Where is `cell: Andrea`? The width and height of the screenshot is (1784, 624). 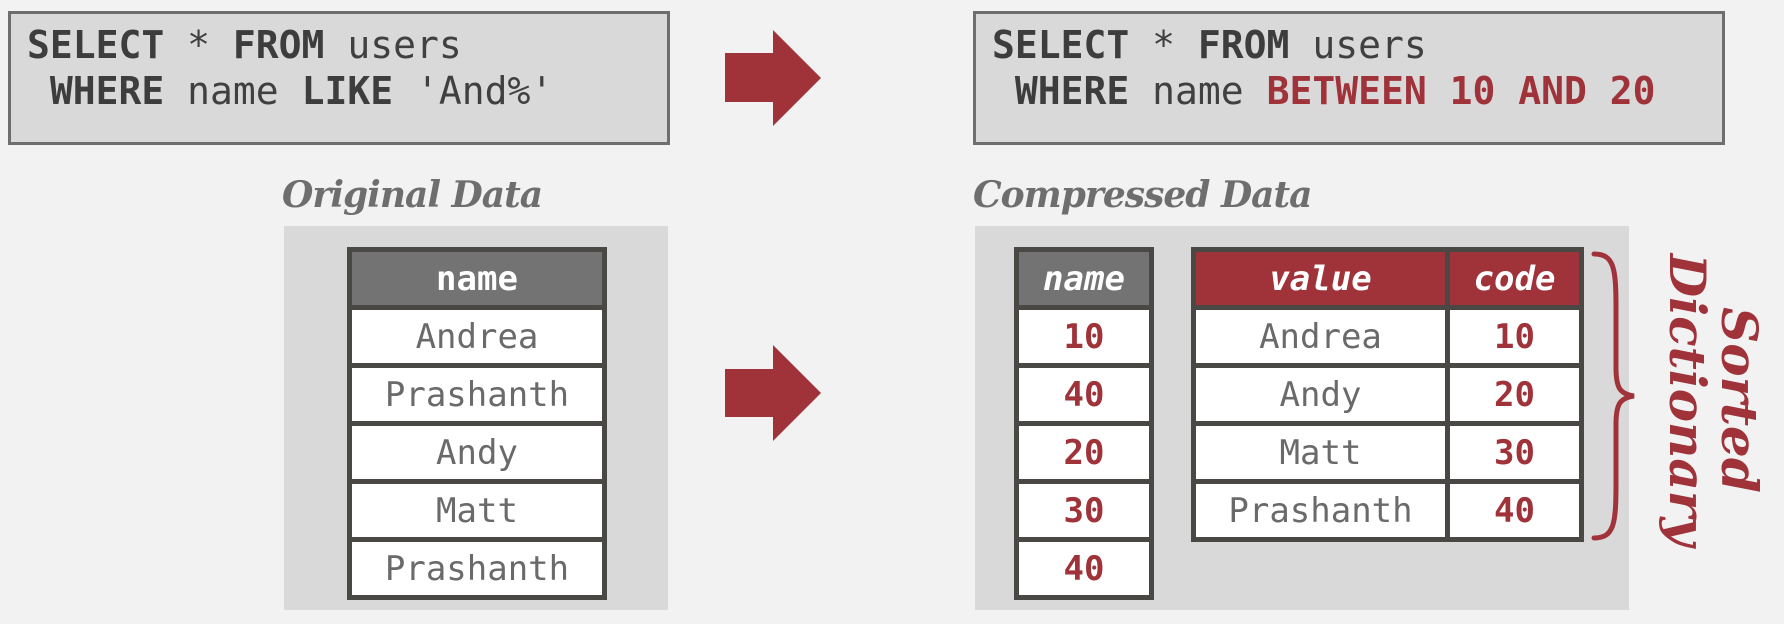
cell: Andrea is located at coordinates (477, 336).